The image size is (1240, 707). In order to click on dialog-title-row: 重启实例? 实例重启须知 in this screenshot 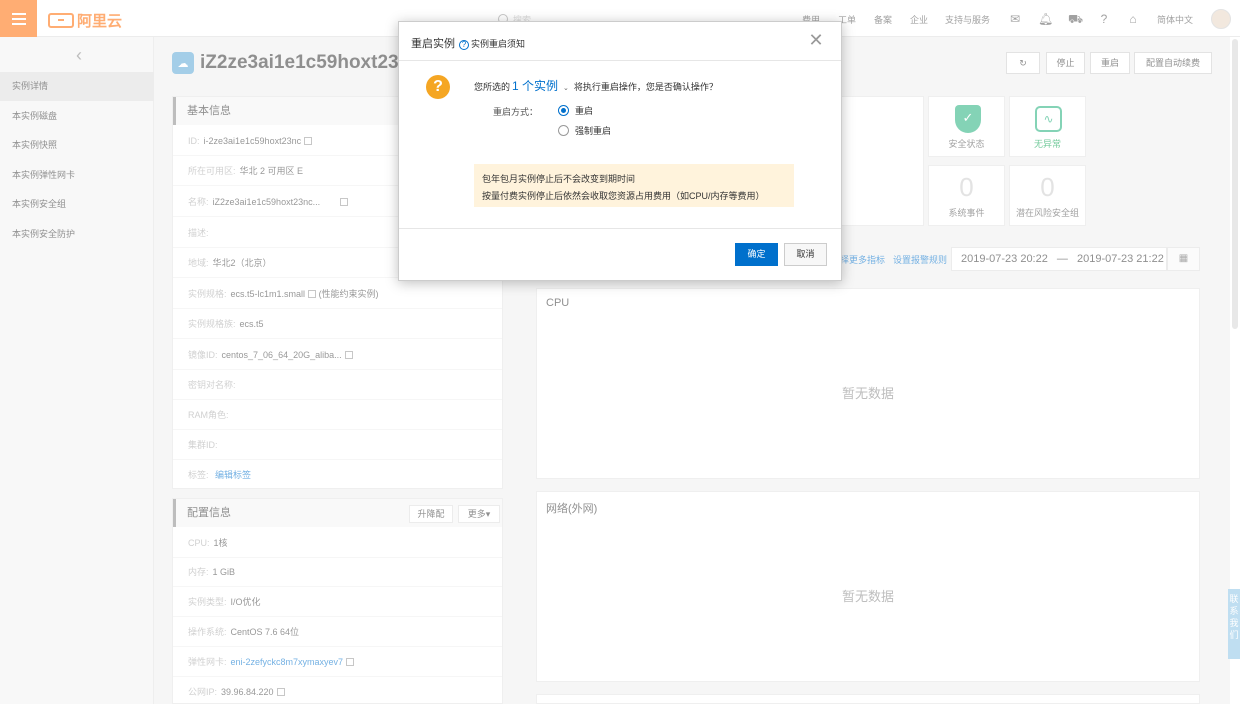, I will do `click(468, 43)`.